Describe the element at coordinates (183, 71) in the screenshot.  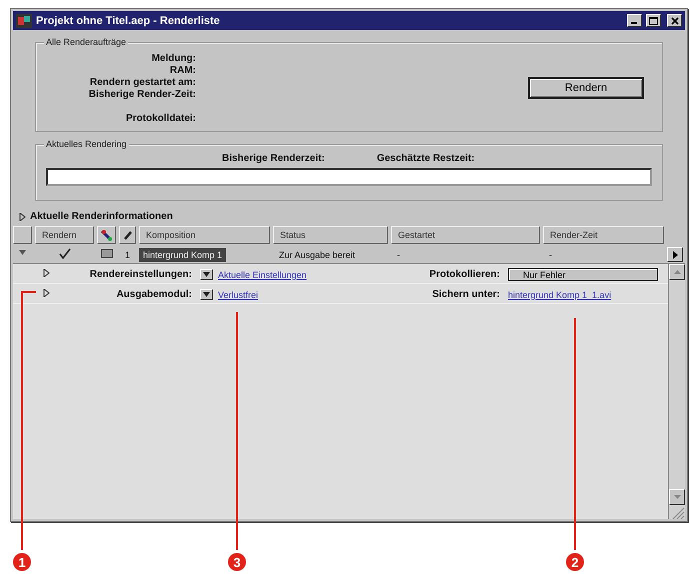
I see `field-label: RAM:` at that location.